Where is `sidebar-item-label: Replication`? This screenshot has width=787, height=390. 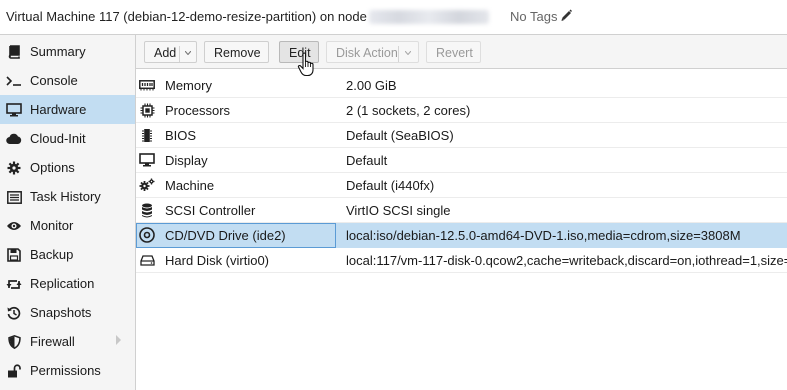 sidebar-item-label: Replication is located at coordinates (62, 283).